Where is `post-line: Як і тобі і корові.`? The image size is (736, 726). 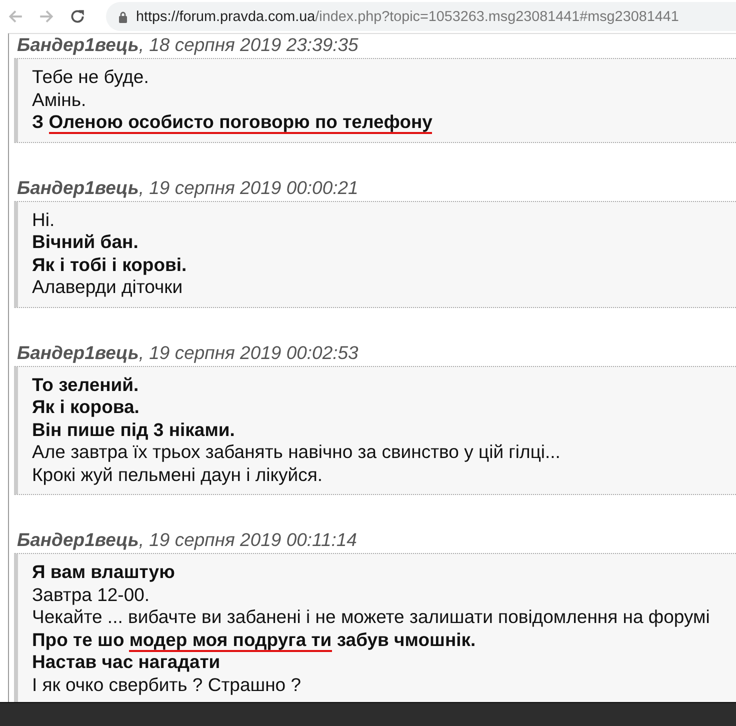
post-line: Як і тобі і корові. is located at coordinates (110, 265).